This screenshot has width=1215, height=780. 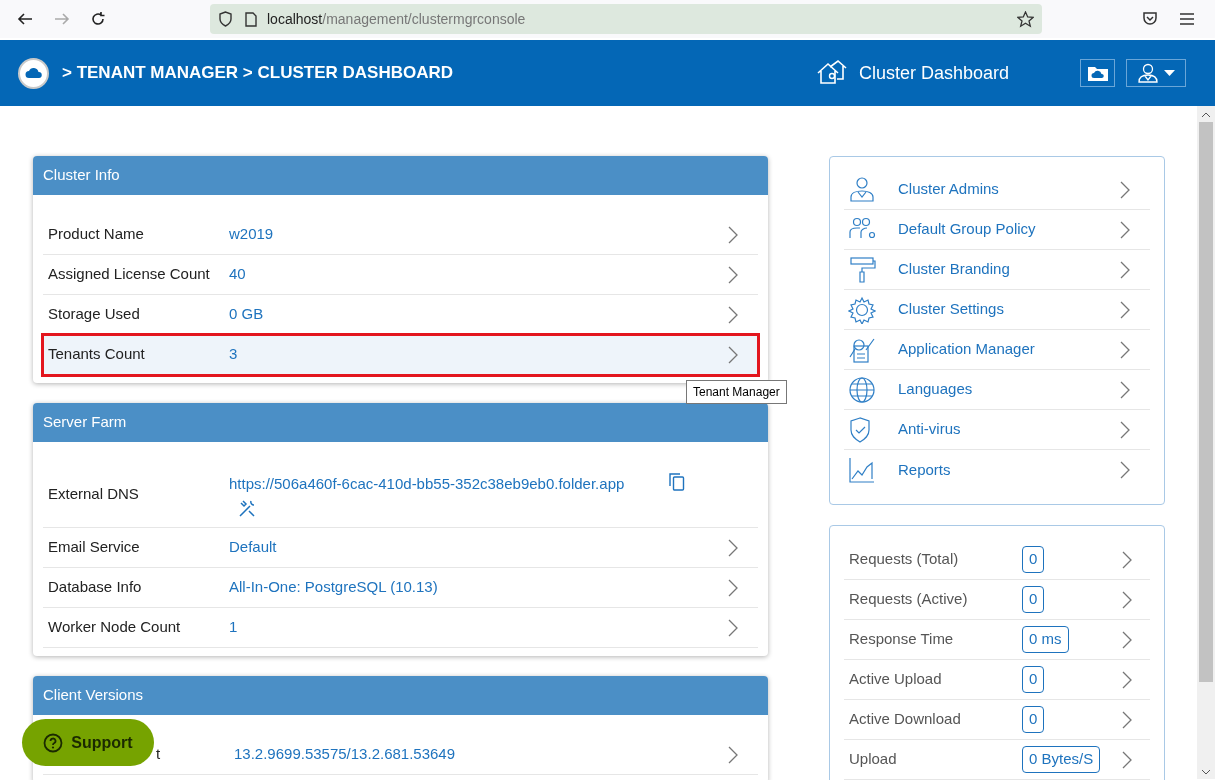 I want to click on back-icon, so click(x=25, y=19).